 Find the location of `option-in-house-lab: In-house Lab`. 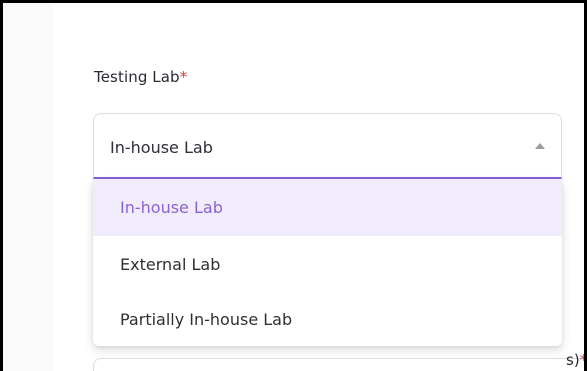

option-in-house-lab: In-house Lab is located at coordinates (327, 207).